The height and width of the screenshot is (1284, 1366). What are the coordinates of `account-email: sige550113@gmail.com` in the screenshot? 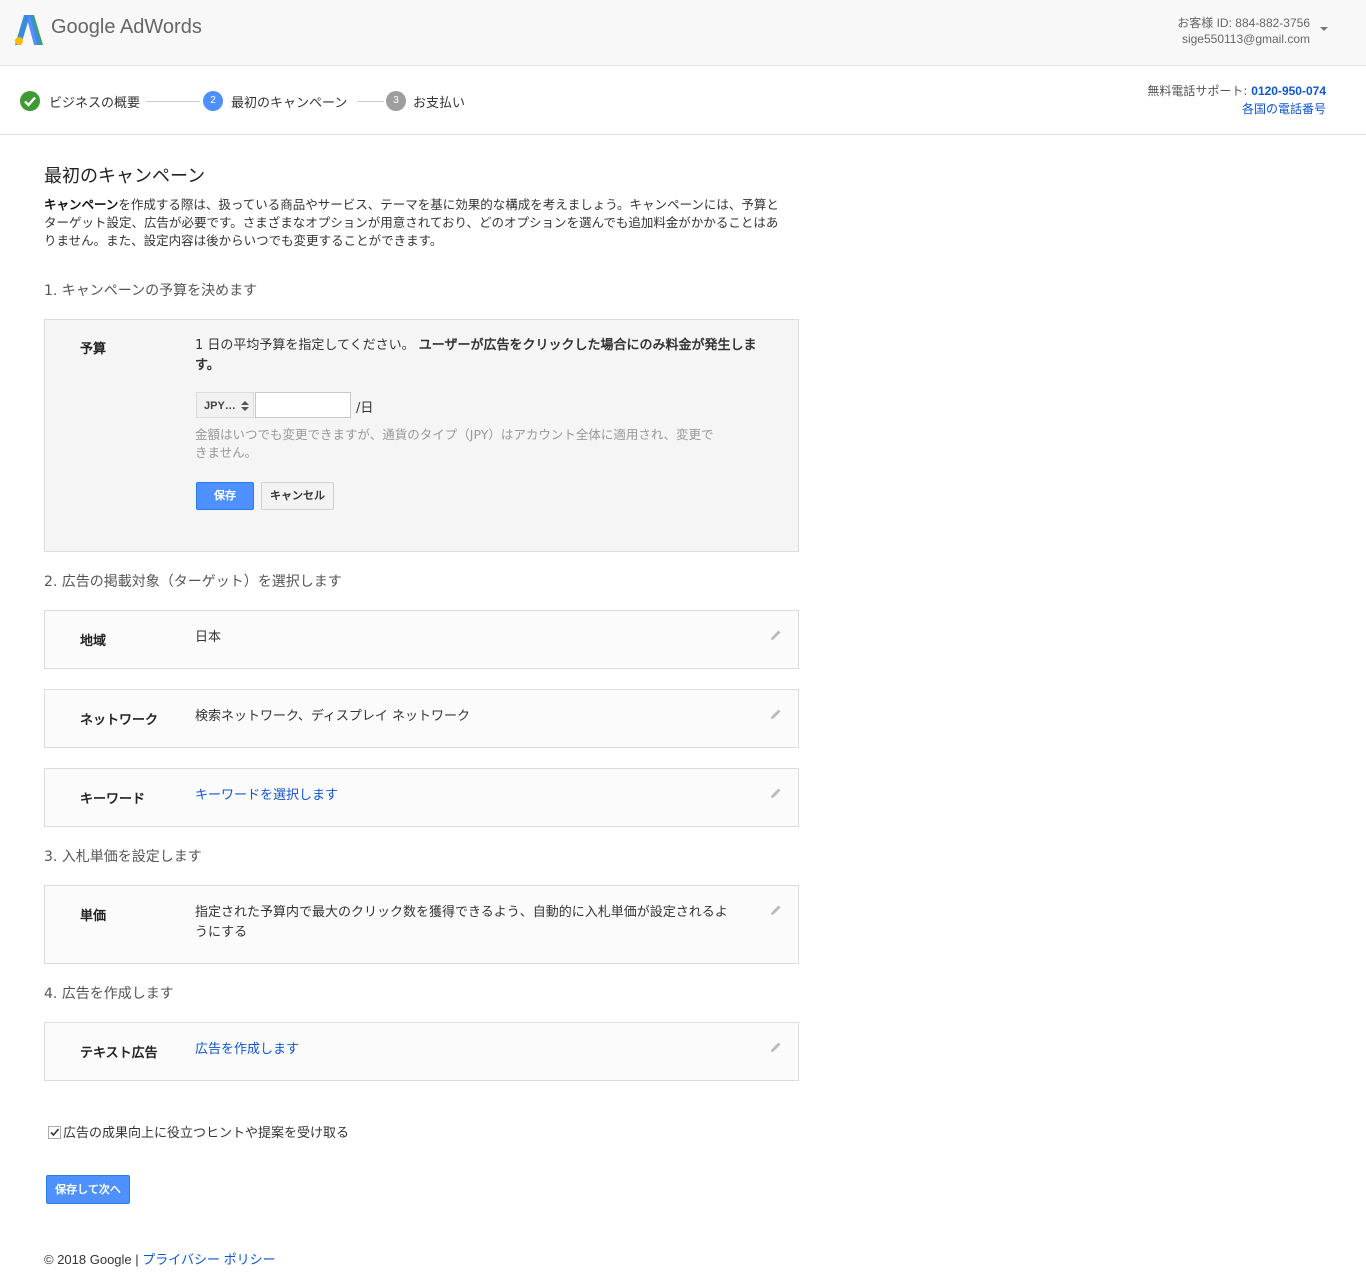 It's located at (1245, 39).